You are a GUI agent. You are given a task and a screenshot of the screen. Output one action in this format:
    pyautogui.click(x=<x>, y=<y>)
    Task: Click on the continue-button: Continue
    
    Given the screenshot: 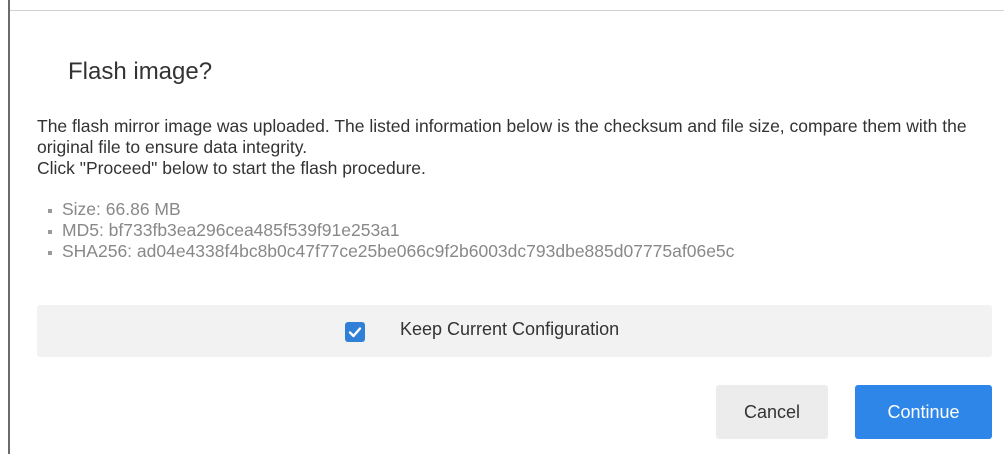 What is the action you would take?
    pyautogui.click(x=923, y=412)
    